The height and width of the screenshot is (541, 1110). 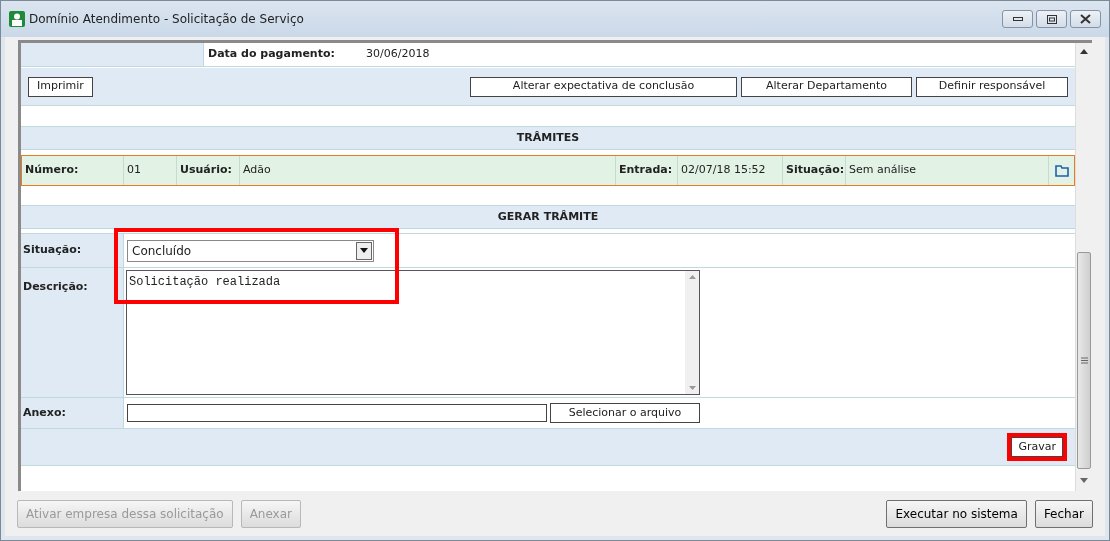 I want to click on table-cell: Situação:, so click(x=814, y=170).